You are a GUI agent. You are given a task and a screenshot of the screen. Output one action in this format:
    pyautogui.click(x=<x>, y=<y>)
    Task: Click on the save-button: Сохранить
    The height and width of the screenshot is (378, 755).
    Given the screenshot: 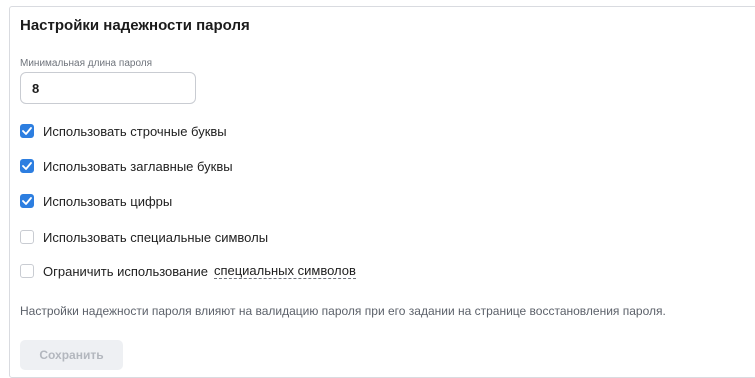 What is the action you would take?
    pyautogui.click(x=71, y=355)
    